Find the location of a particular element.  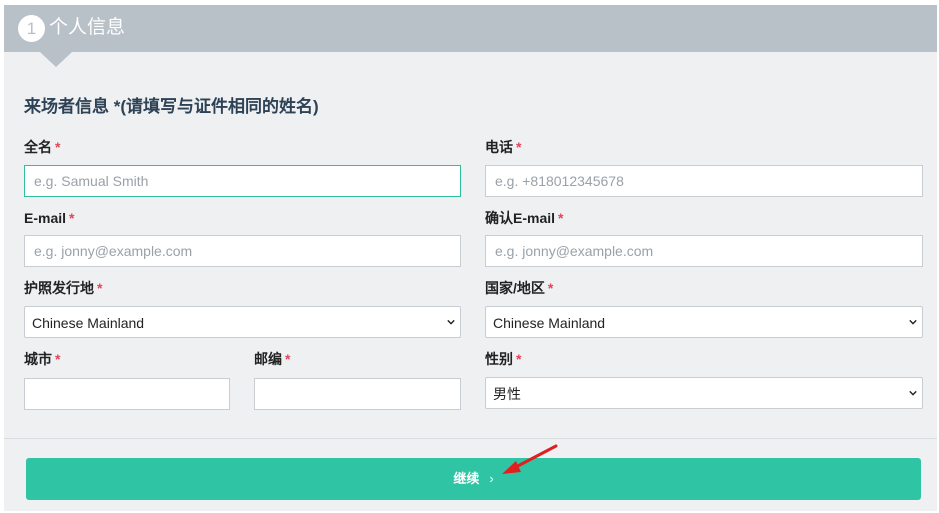

country-region-label: 国家/地区 * is located at coordinates (519, 288).